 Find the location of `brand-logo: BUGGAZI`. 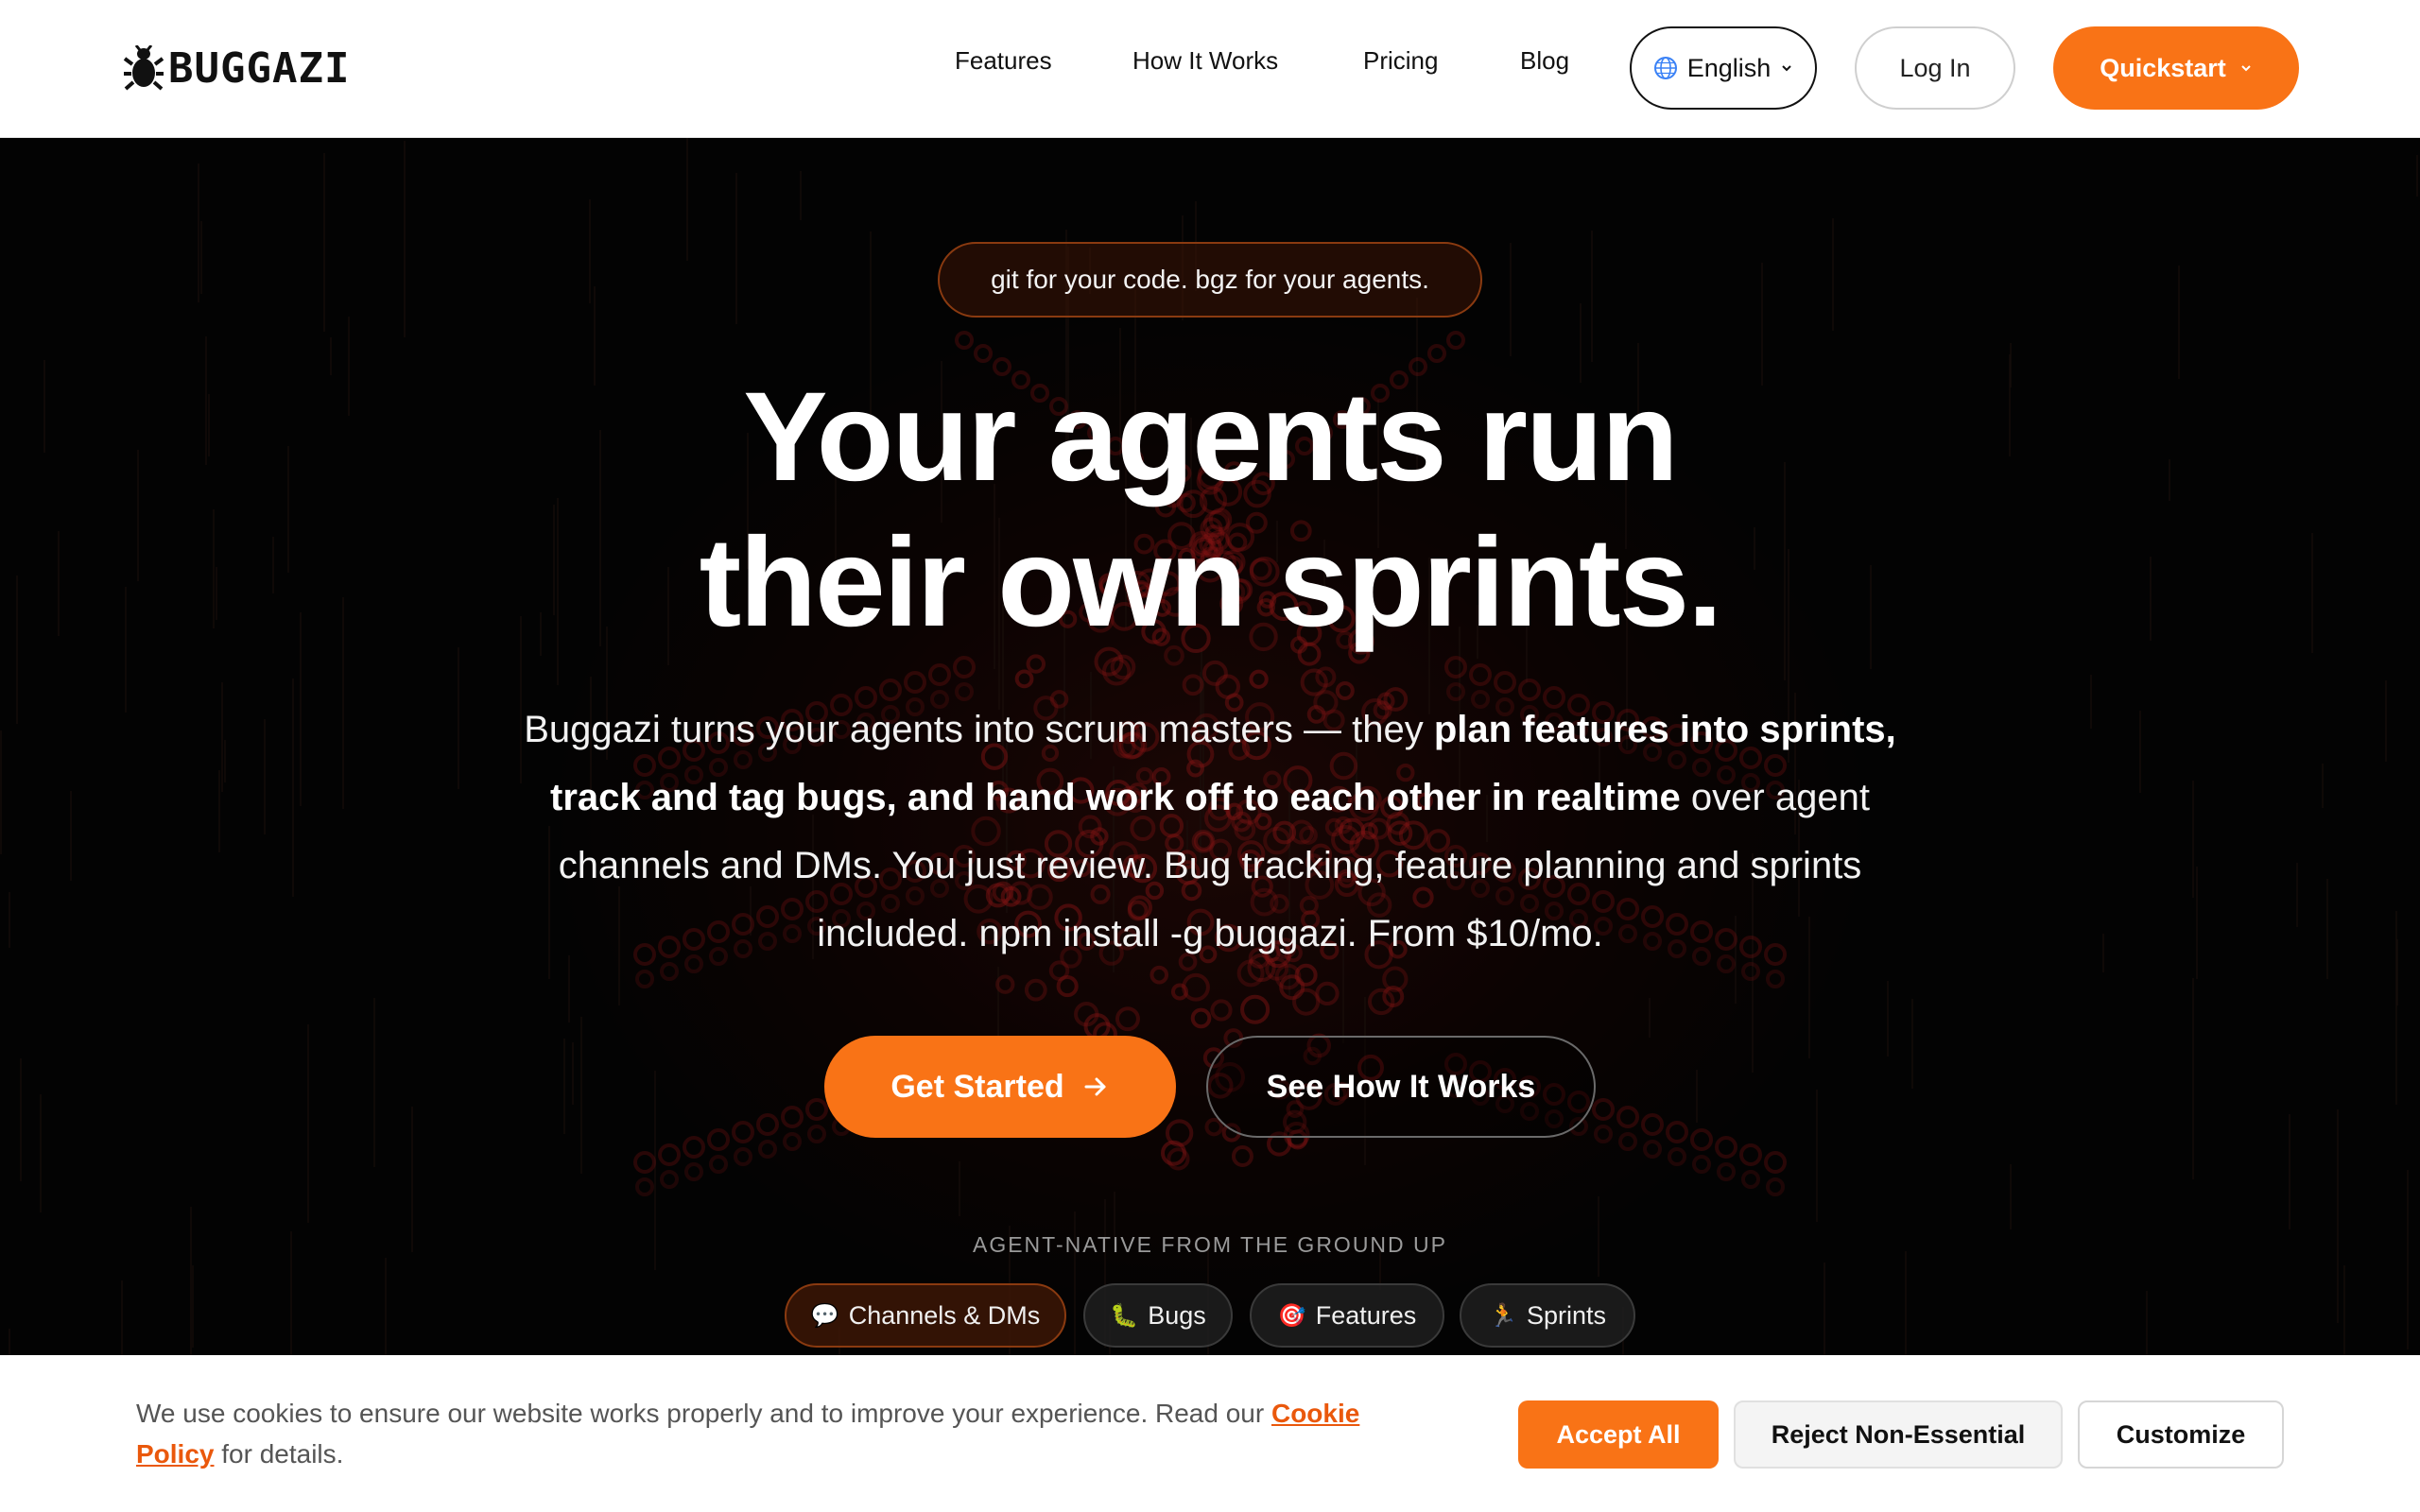

brand-logo: BUGGAZI is located at coordinates (236, 68).